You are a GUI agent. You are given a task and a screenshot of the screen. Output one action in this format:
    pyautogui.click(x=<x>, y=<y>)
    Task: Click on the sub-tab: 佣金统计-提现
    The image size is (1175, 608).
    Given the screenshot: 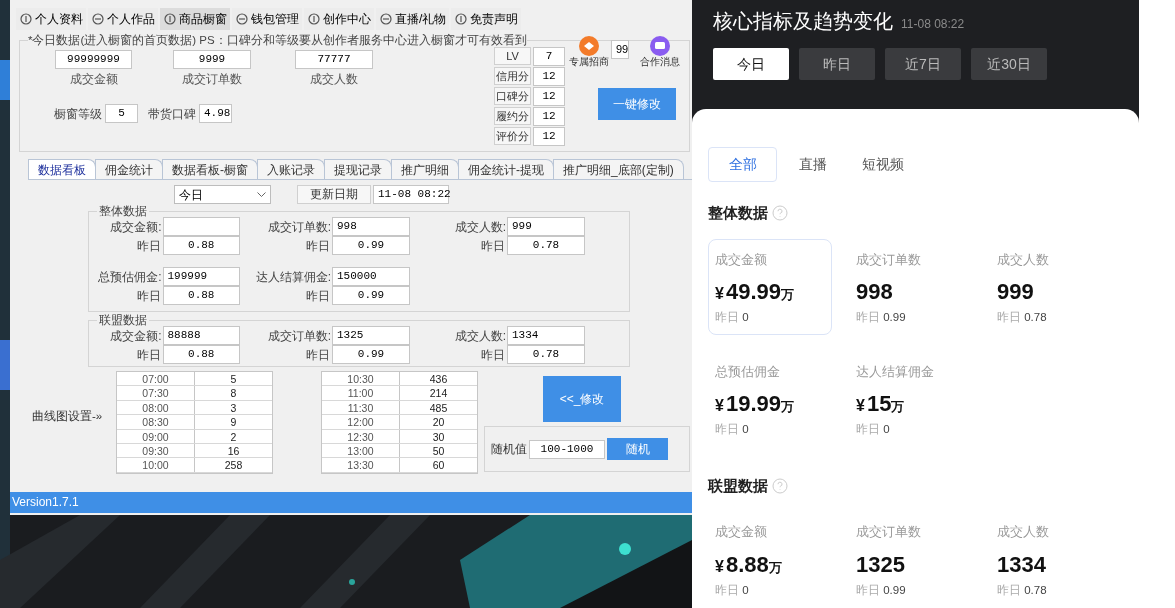 What is the action you would take?
    pyautogui.click(x=506, y=169)
    